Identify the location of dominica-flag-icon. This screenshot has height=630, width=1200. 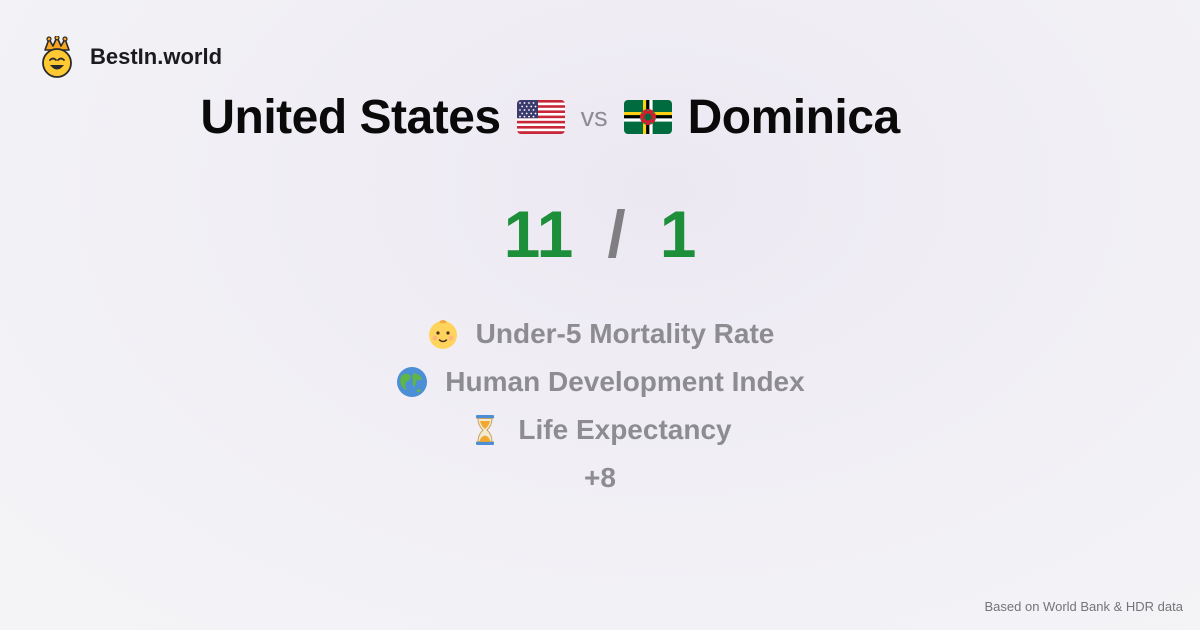
(647, 117).